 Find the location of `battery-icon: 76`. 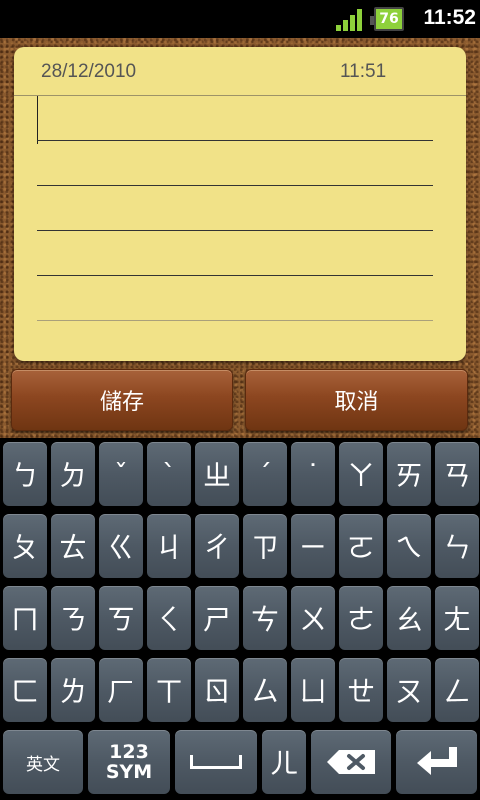

battery-icon: 76 is located at coordinates (387, 19).